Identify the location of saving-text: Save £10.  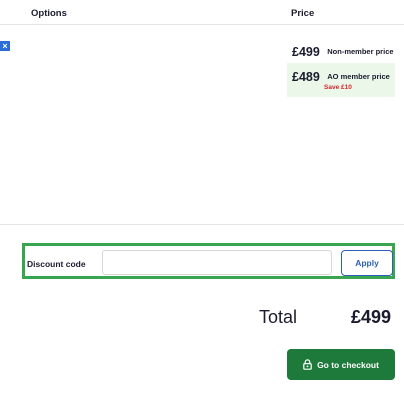
(338, 87).